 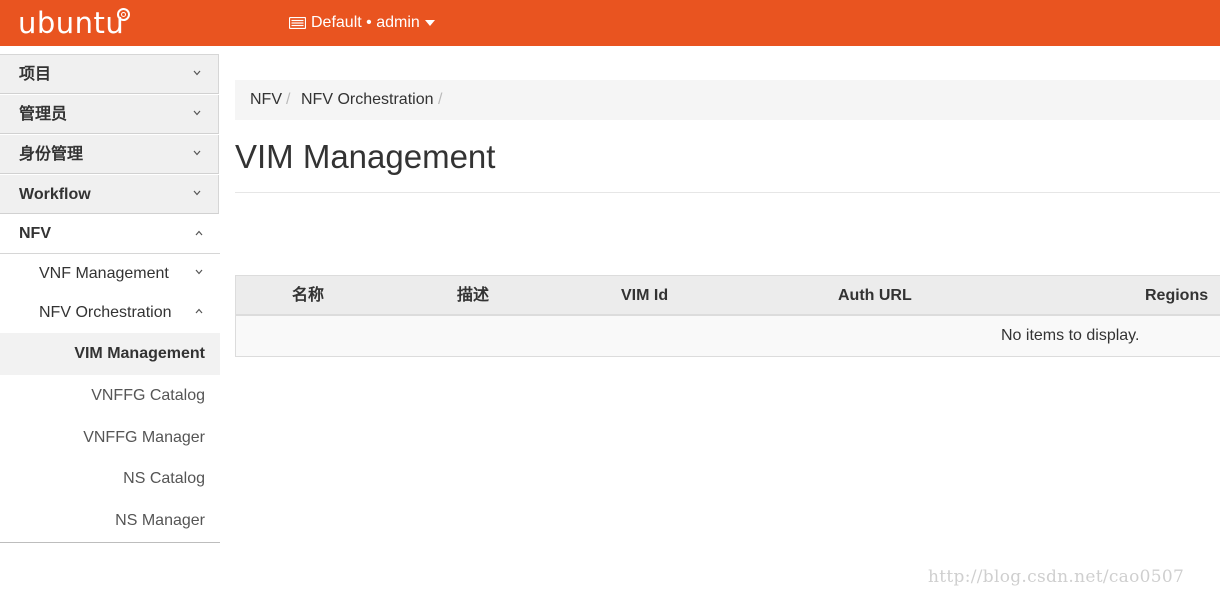 What do you see at coordinates (1070, 335) in the screenshot?
I see `empty-table-message: No items to display.` at bounding box center [1070, 335].